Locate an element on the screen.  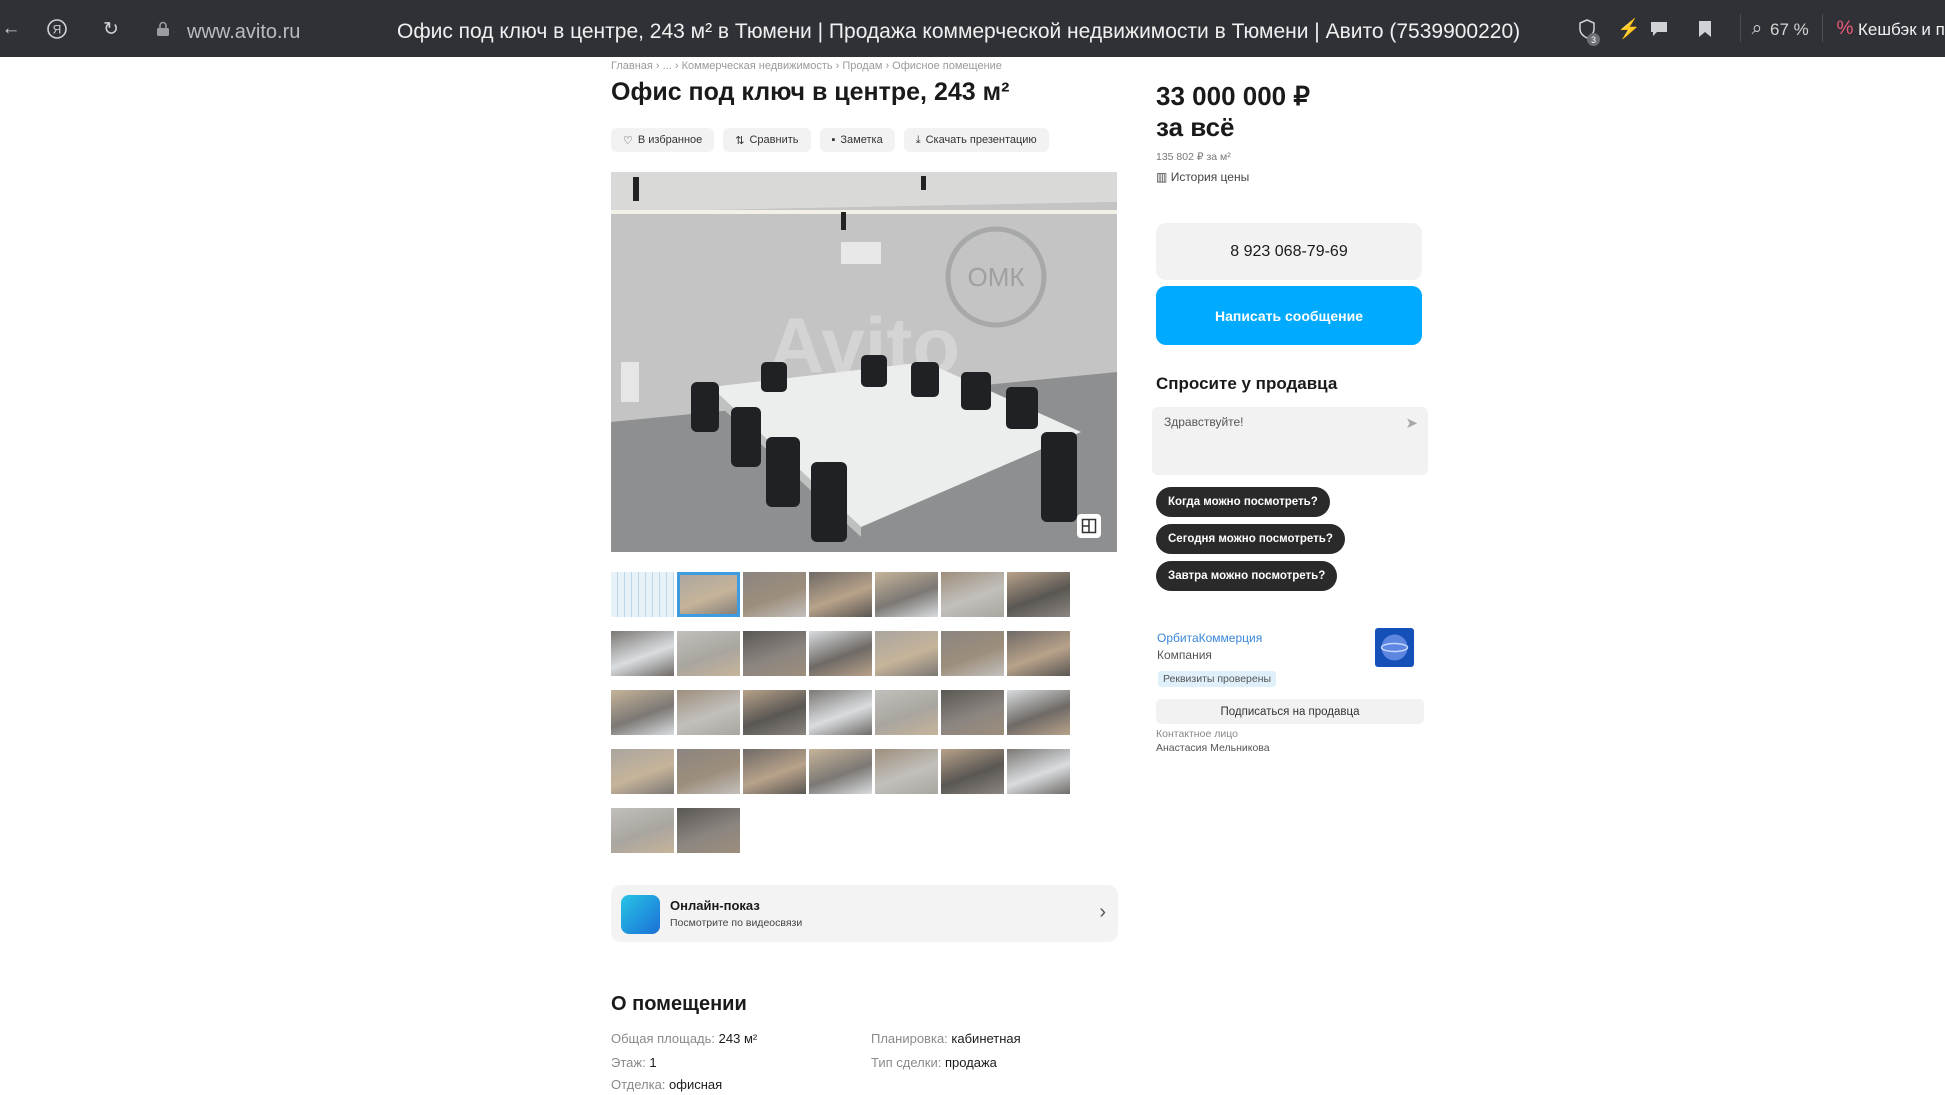
spec-deal-type: Тип сделки: продажа is located at coordinates (934, 1062).